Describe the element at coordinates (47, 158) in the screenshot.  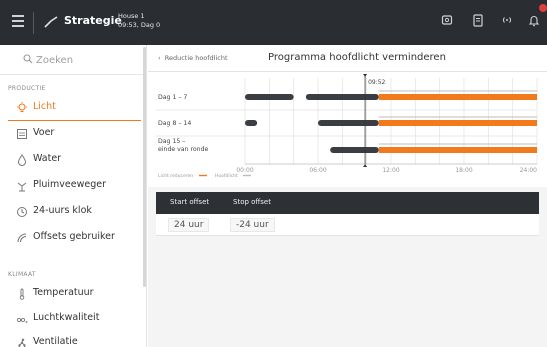
I see `sidebar-item-label: Water` at that location.